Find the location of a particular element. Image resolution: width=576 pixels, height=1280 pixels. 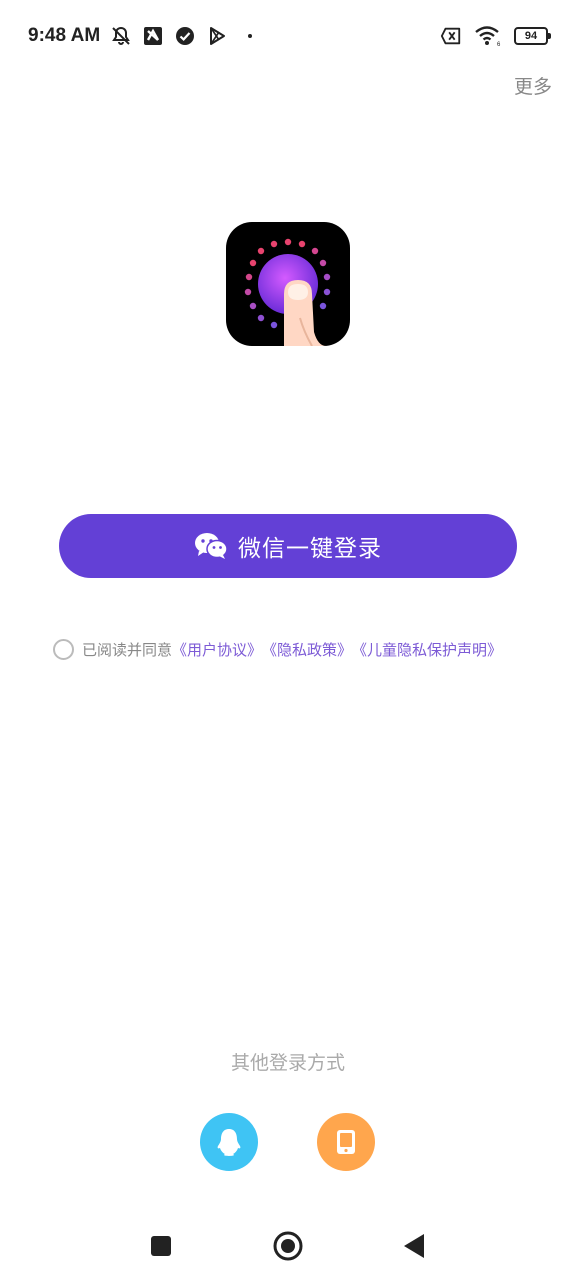

wifi-icon: 6 is located at coordinates (488, 36).